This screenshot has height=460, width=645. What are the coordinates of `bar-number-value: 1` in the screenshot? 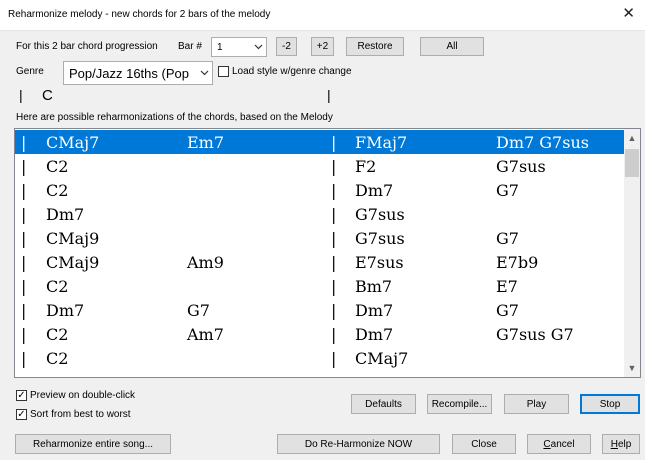 It's located at (220, 47).